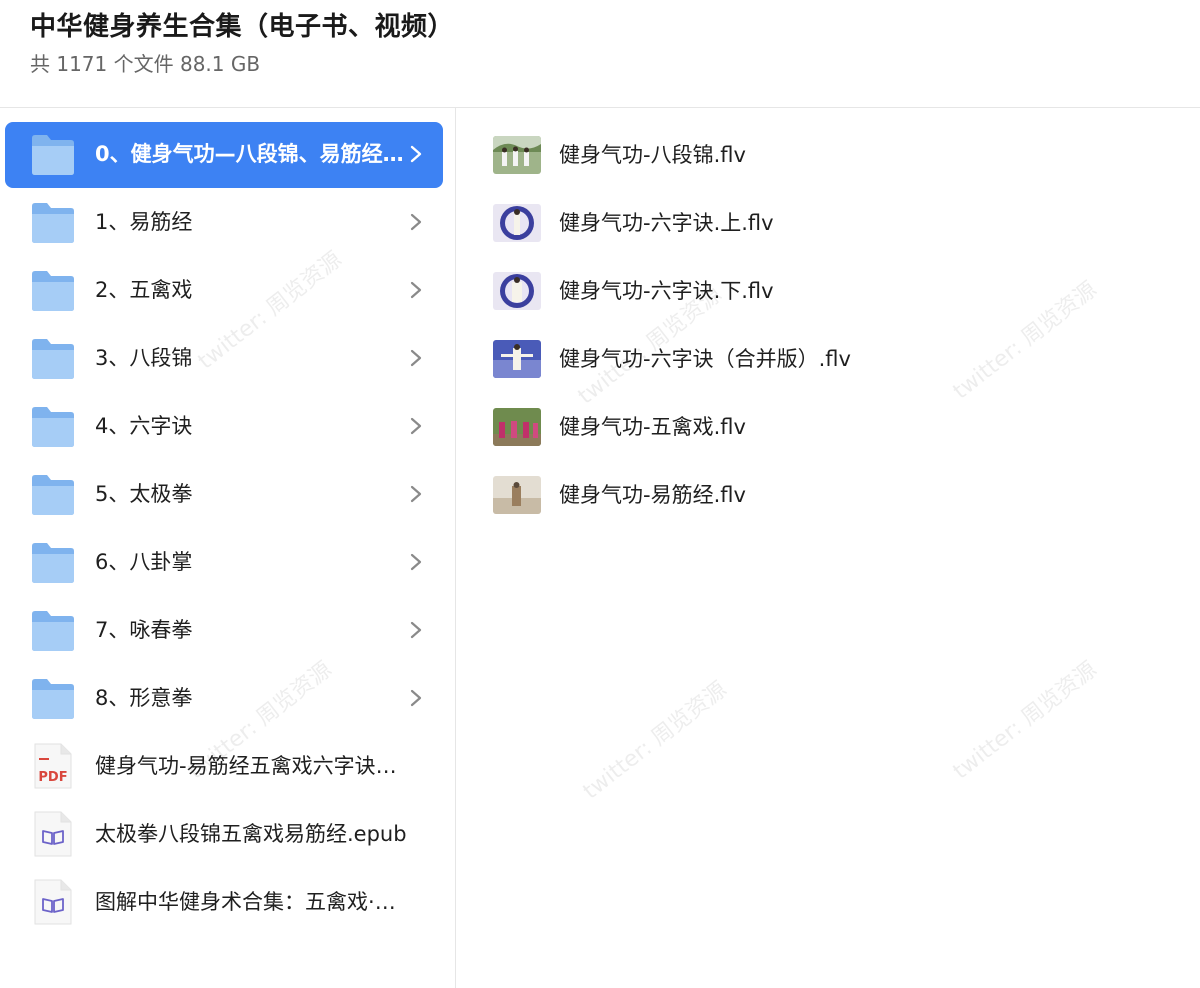  Describe the element at coordinates (666, 291) in the screenshot. I see `video-label: 健身气功-六字诀.下.flv` at that location.